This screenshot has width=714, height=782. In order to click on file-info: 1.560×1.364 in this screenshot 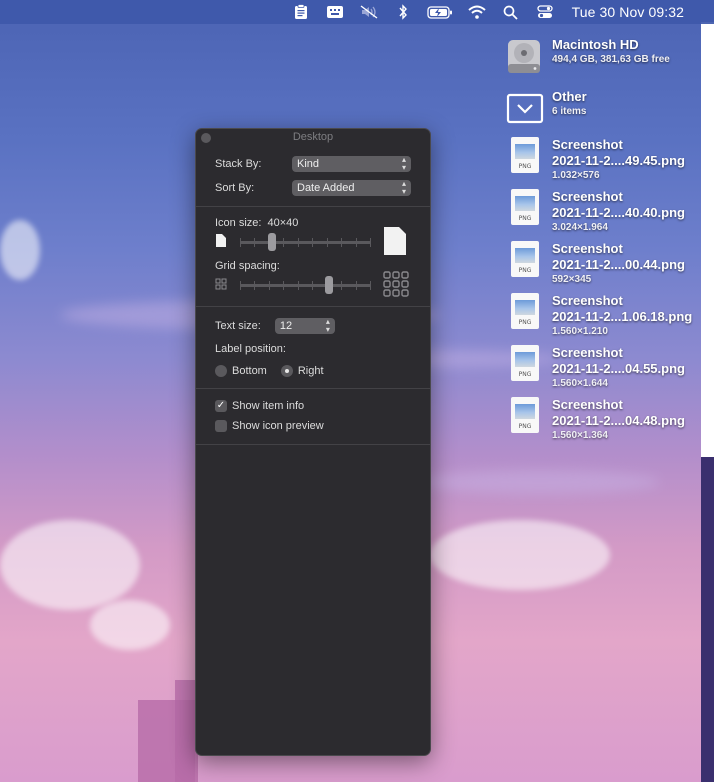, I will do `click(580, 435)`.